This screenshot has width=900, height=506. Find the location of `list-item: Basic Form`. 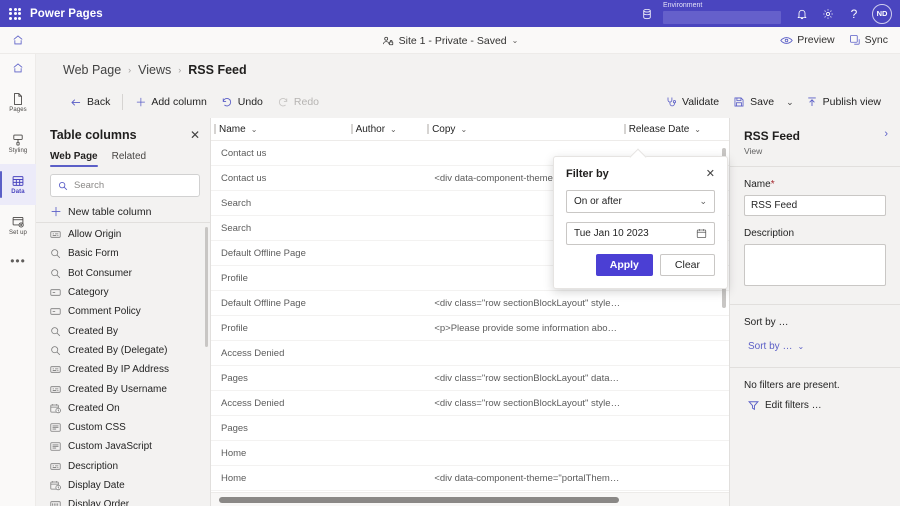

list-item: Basic Form is located at coordinates (123, 253).